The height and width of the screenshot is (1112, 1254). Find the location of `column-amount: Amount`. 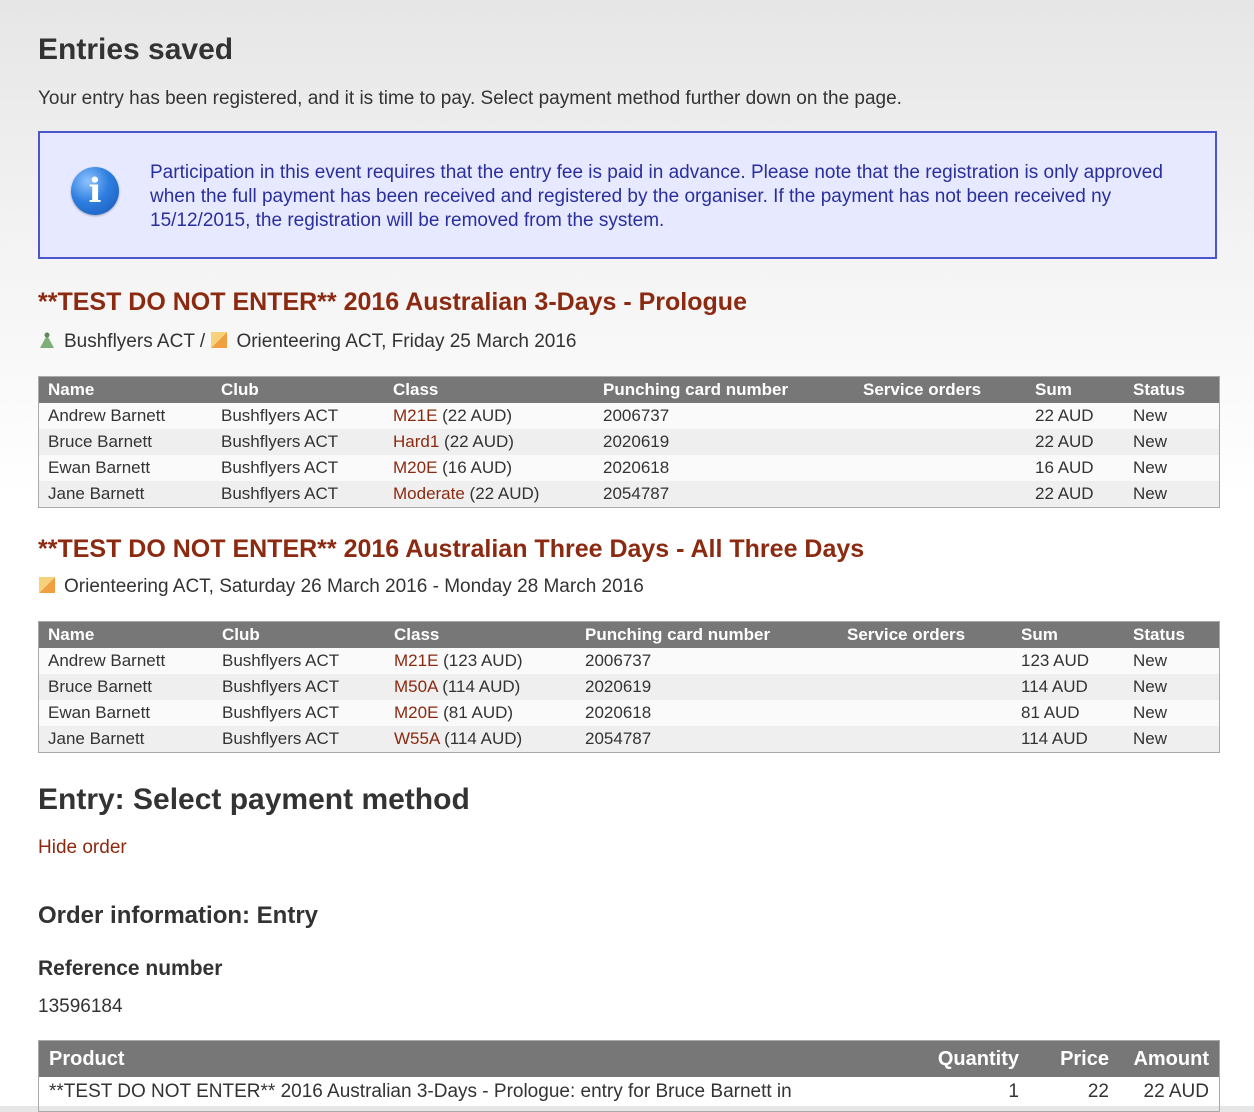

column-amount: Amount is located at coordinates (1169, 1058).